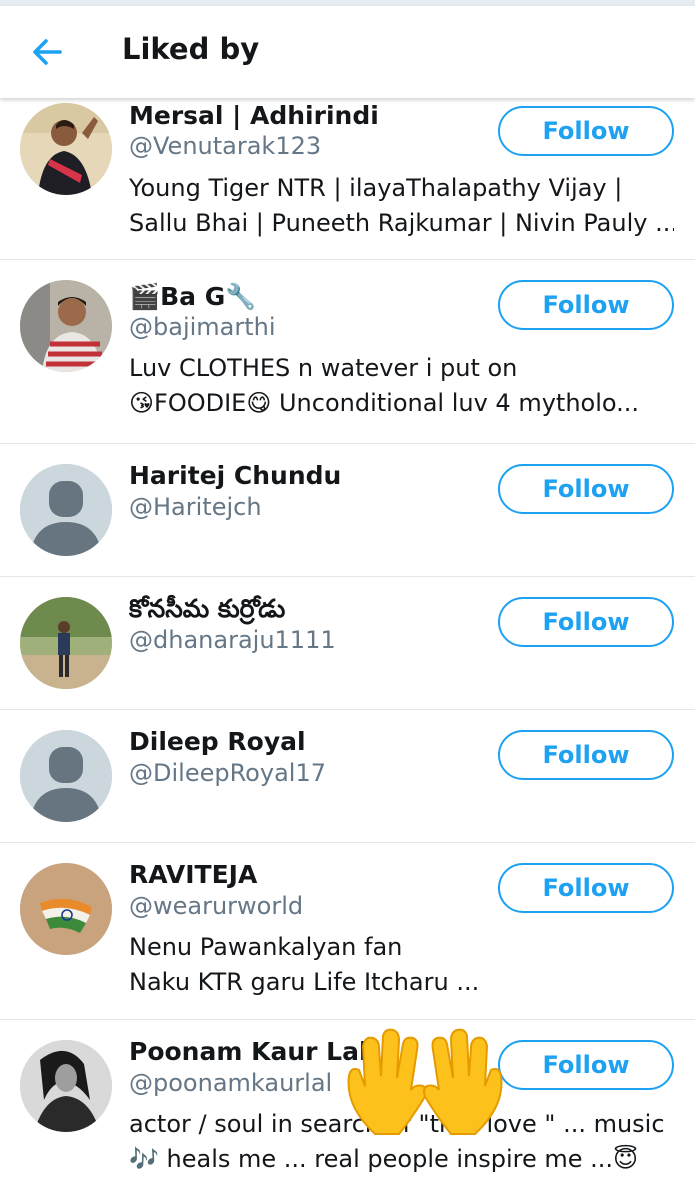 The image size is (695, 1200). What do you see at coordinates (254, 115) in the screenshot?
I see `user-name: Mersal | Adhirindi` at bounding box center [254, 115].